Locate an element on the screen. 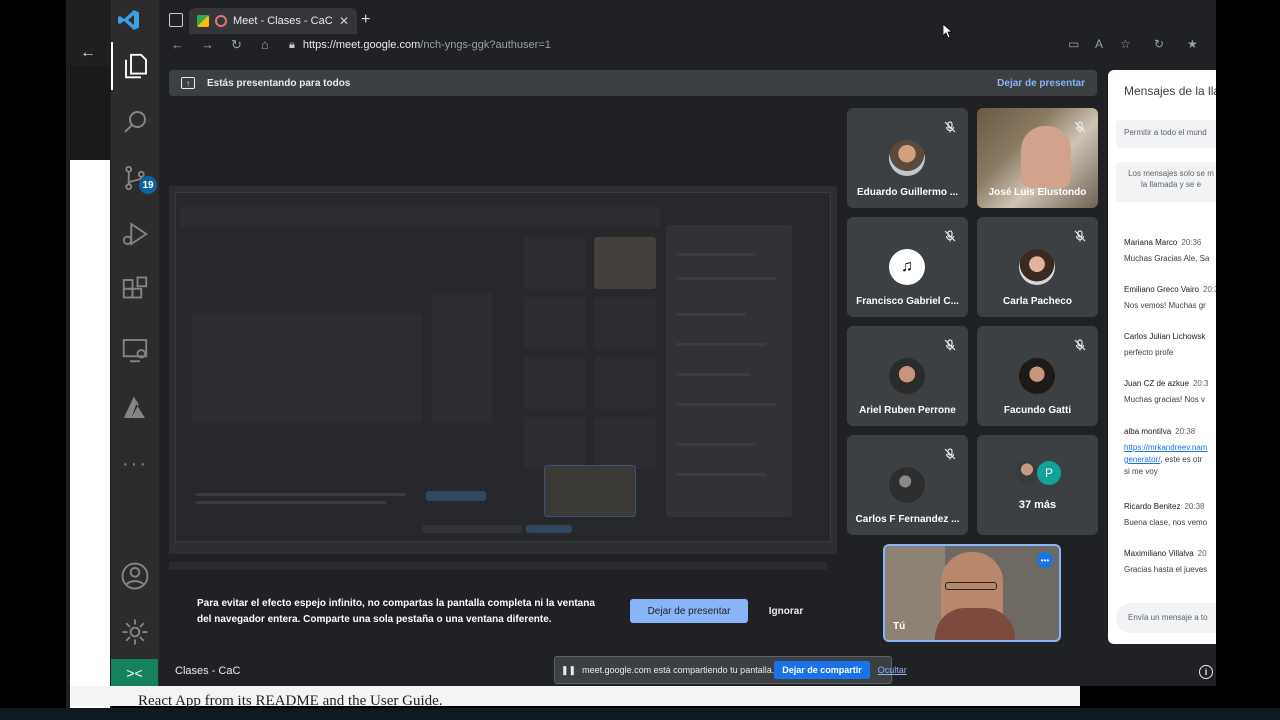  run-debug-icon is located at coordinates (135, 234).